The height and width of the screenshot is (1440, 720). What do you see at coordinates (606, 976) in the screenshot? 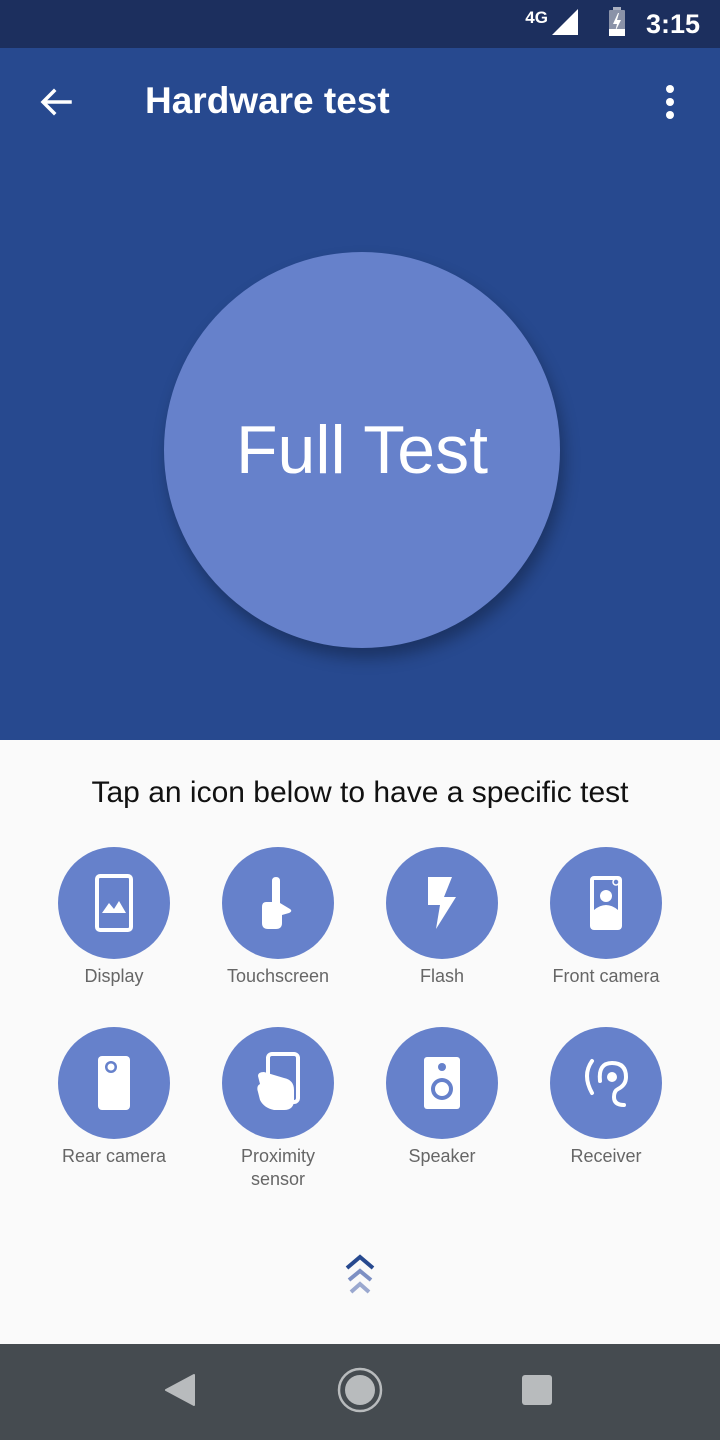
I see `test-label: Front camera` at bounding box center [606, 976].